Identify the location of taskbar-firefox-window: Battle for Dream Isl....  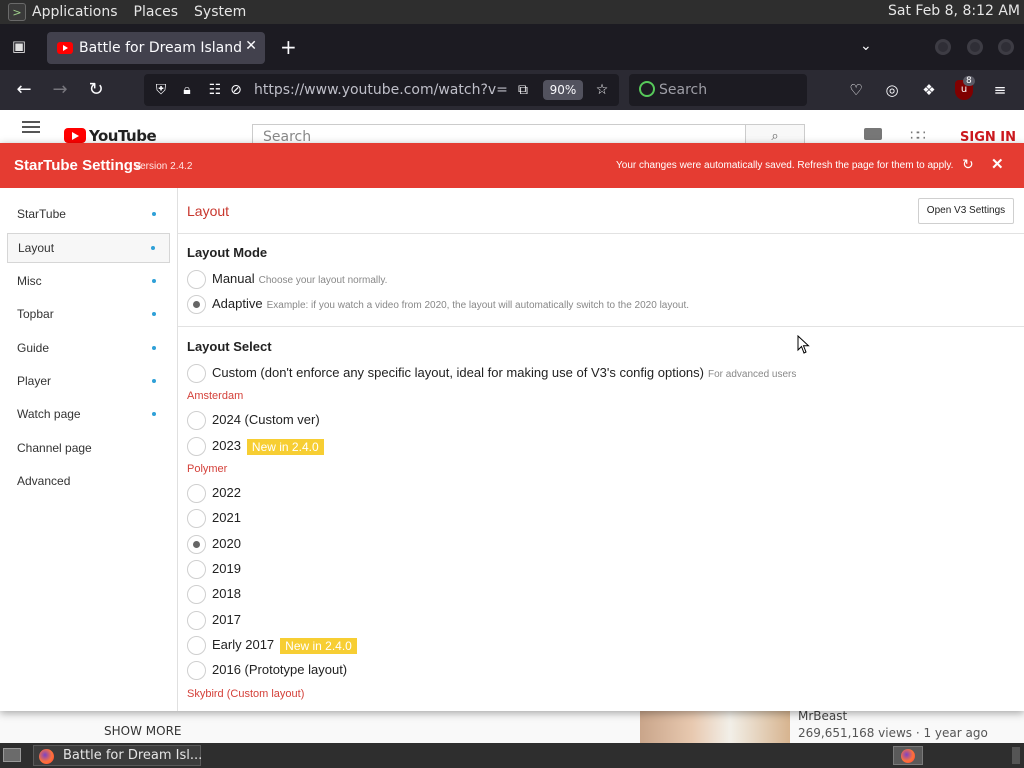
(117, 755).